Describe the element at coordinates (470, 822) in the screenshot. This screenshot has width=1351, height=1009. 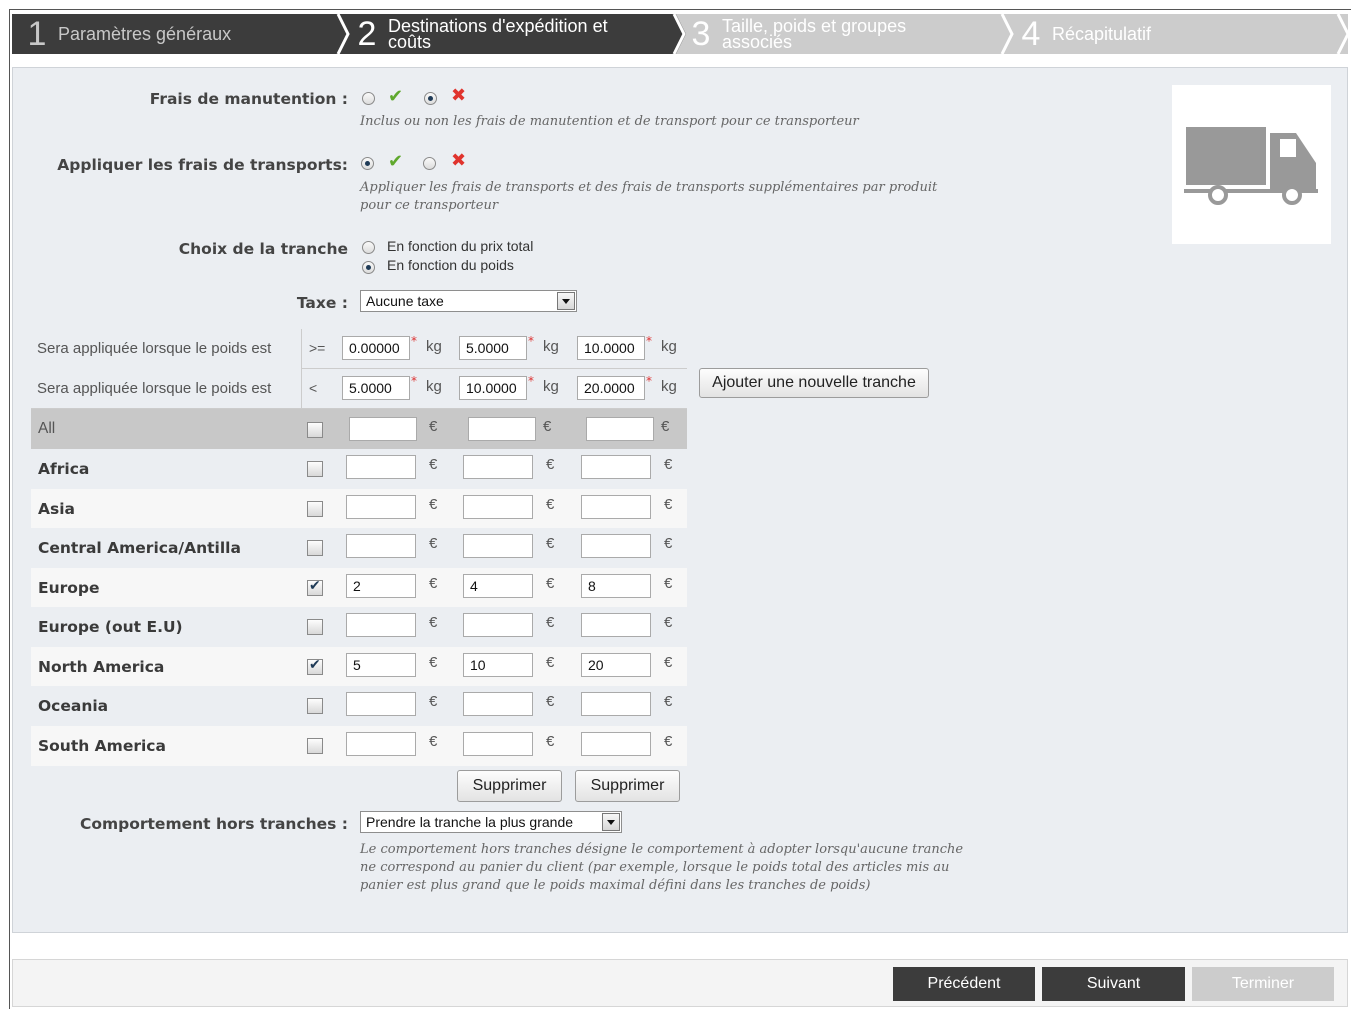
I see `out-of-range-select-value: Prendre la tranche la plus grande` at that location.